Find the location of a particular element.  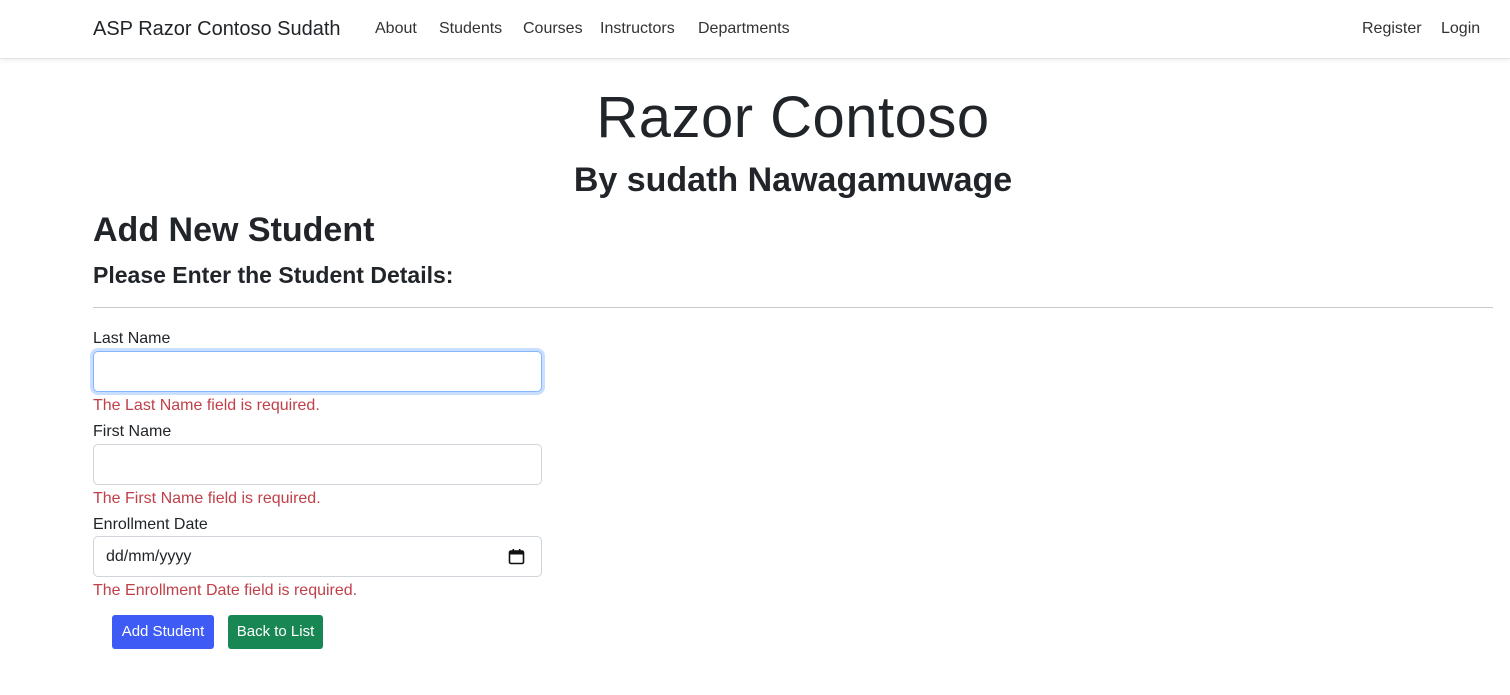

enrollment-date-error: The Enrollment Date field is required. is located at coordinates (225, 590).